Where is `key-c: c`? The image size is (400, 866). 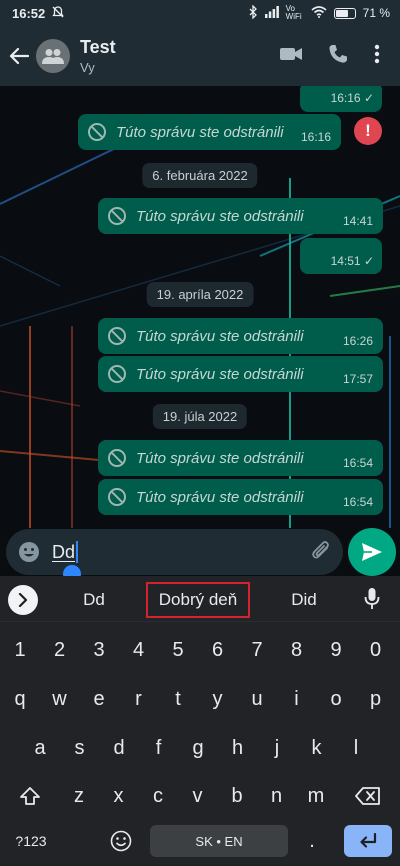
key-c: c is located at coordinates (158, 796).